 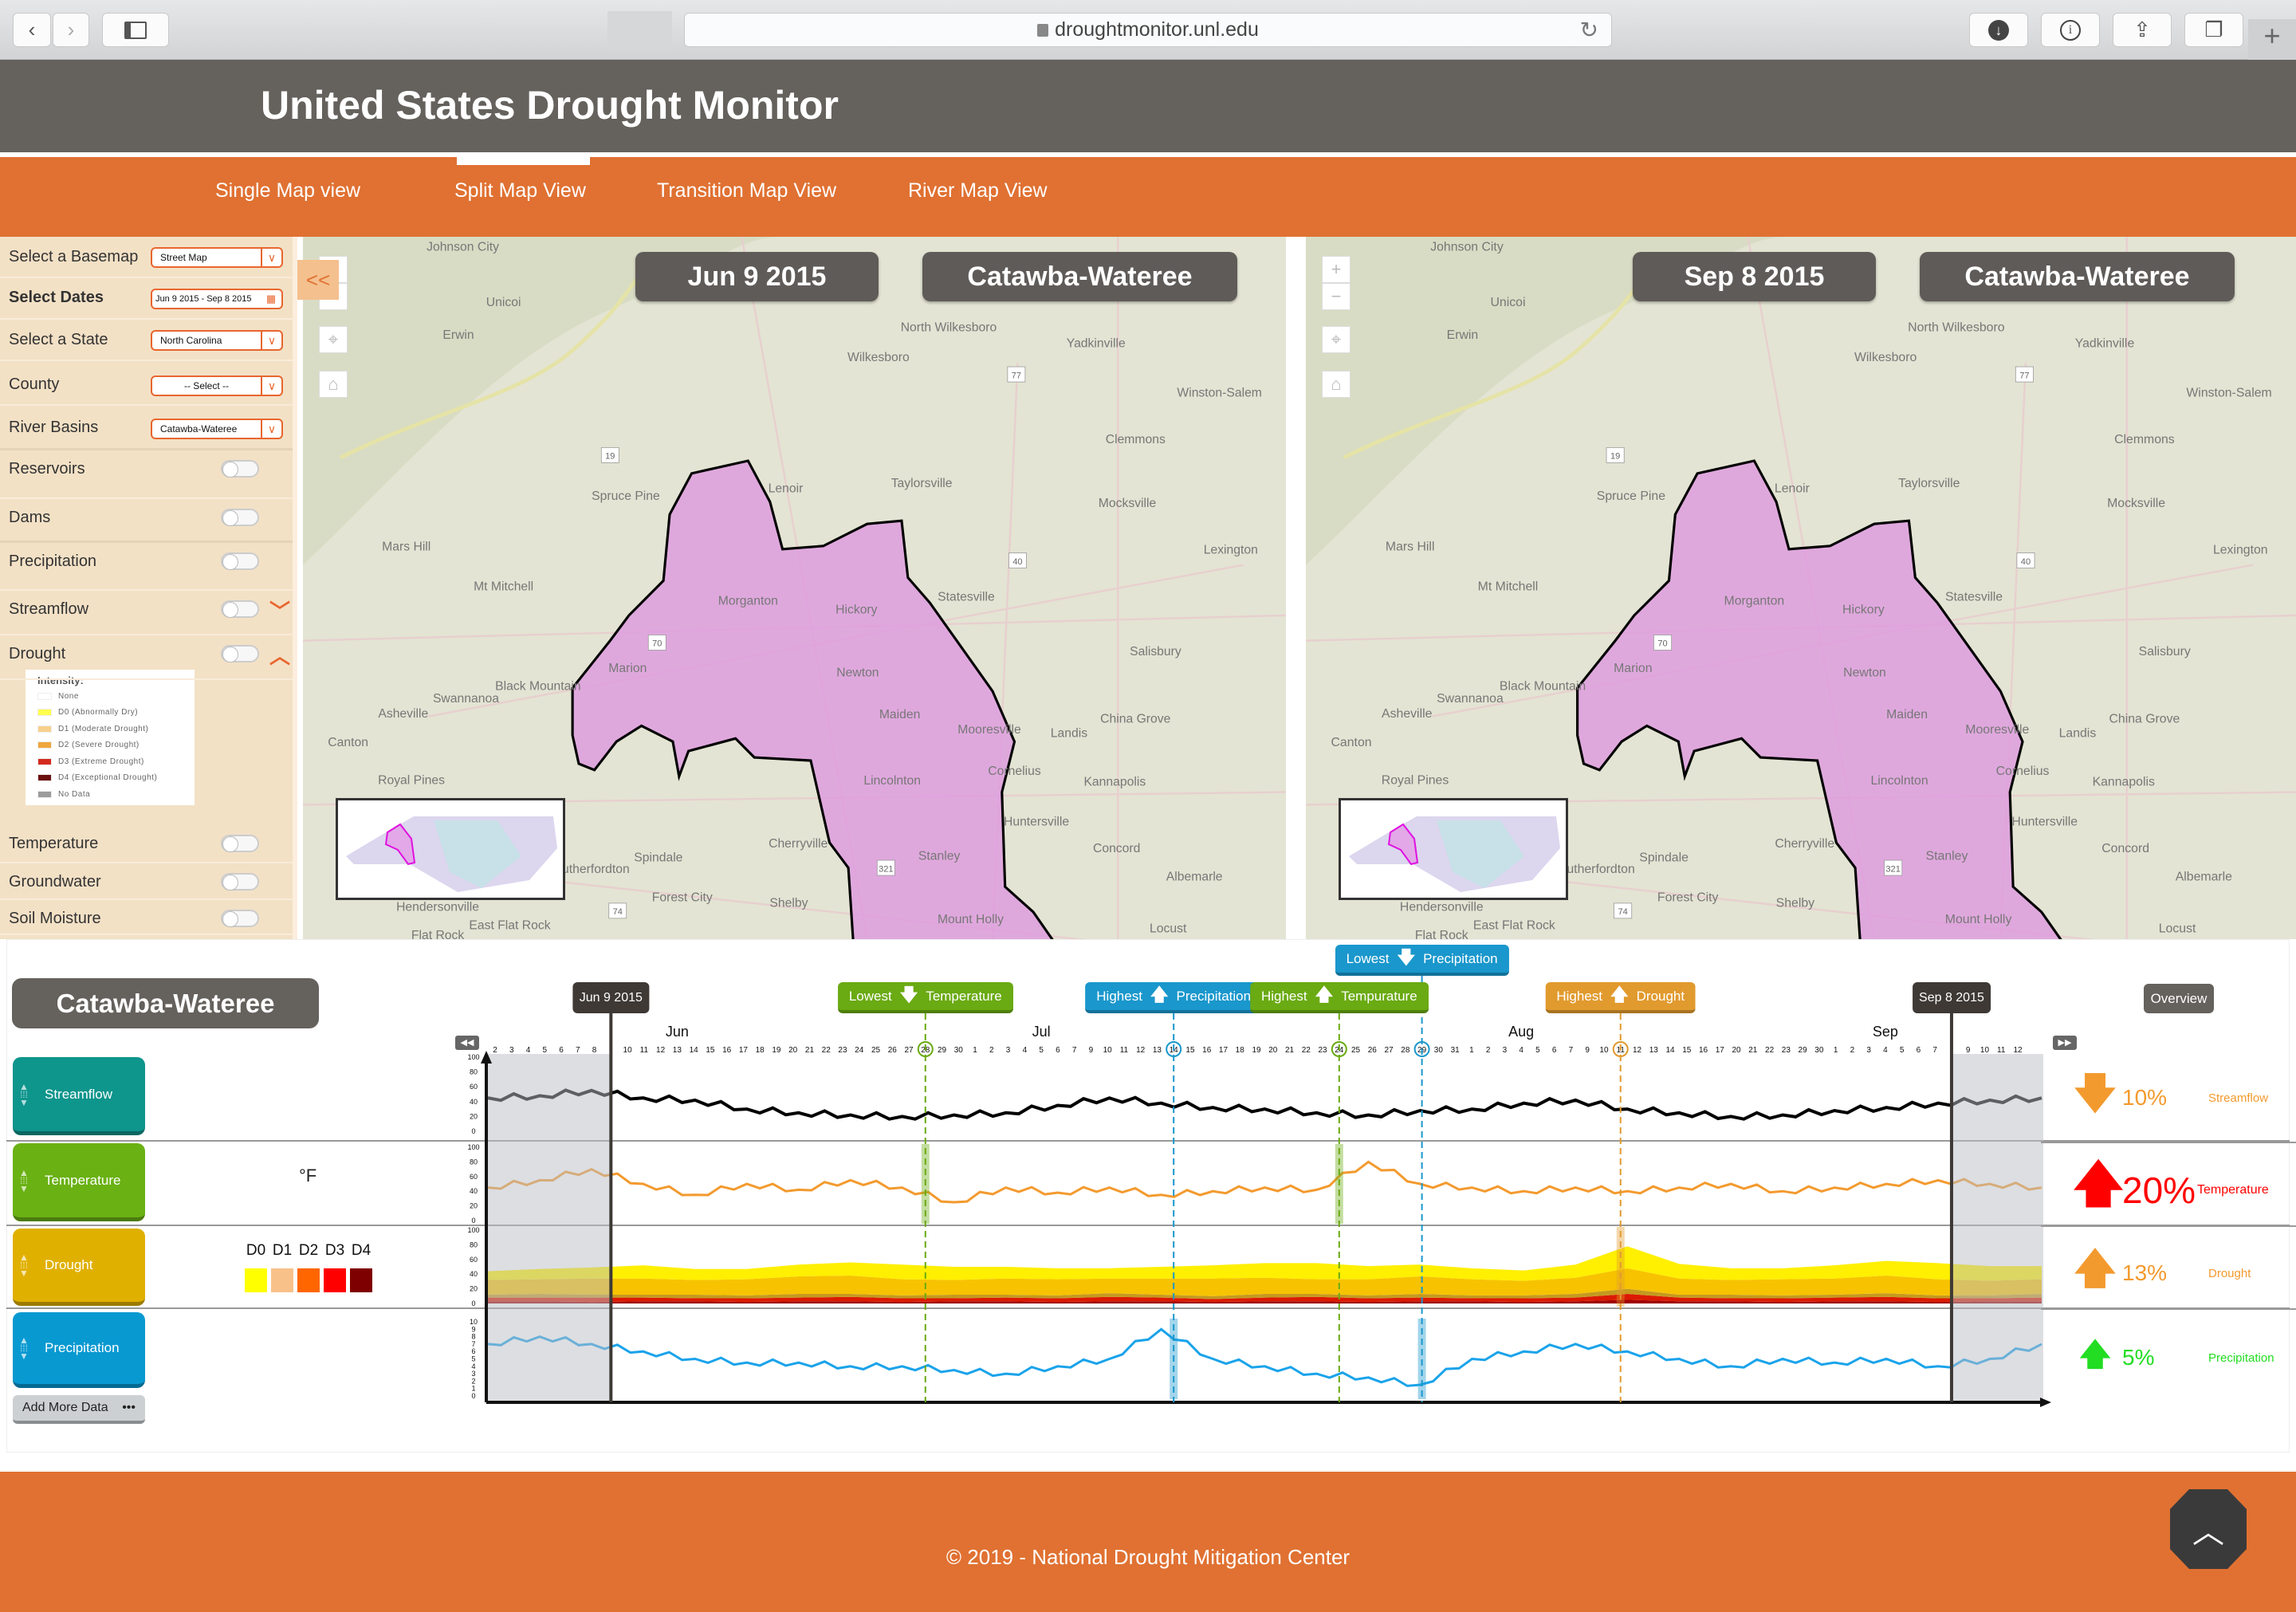 What do you see at coordinates (451, 854) in the screenshot?
I see `inset-svg` at bounding box center [451, 854].